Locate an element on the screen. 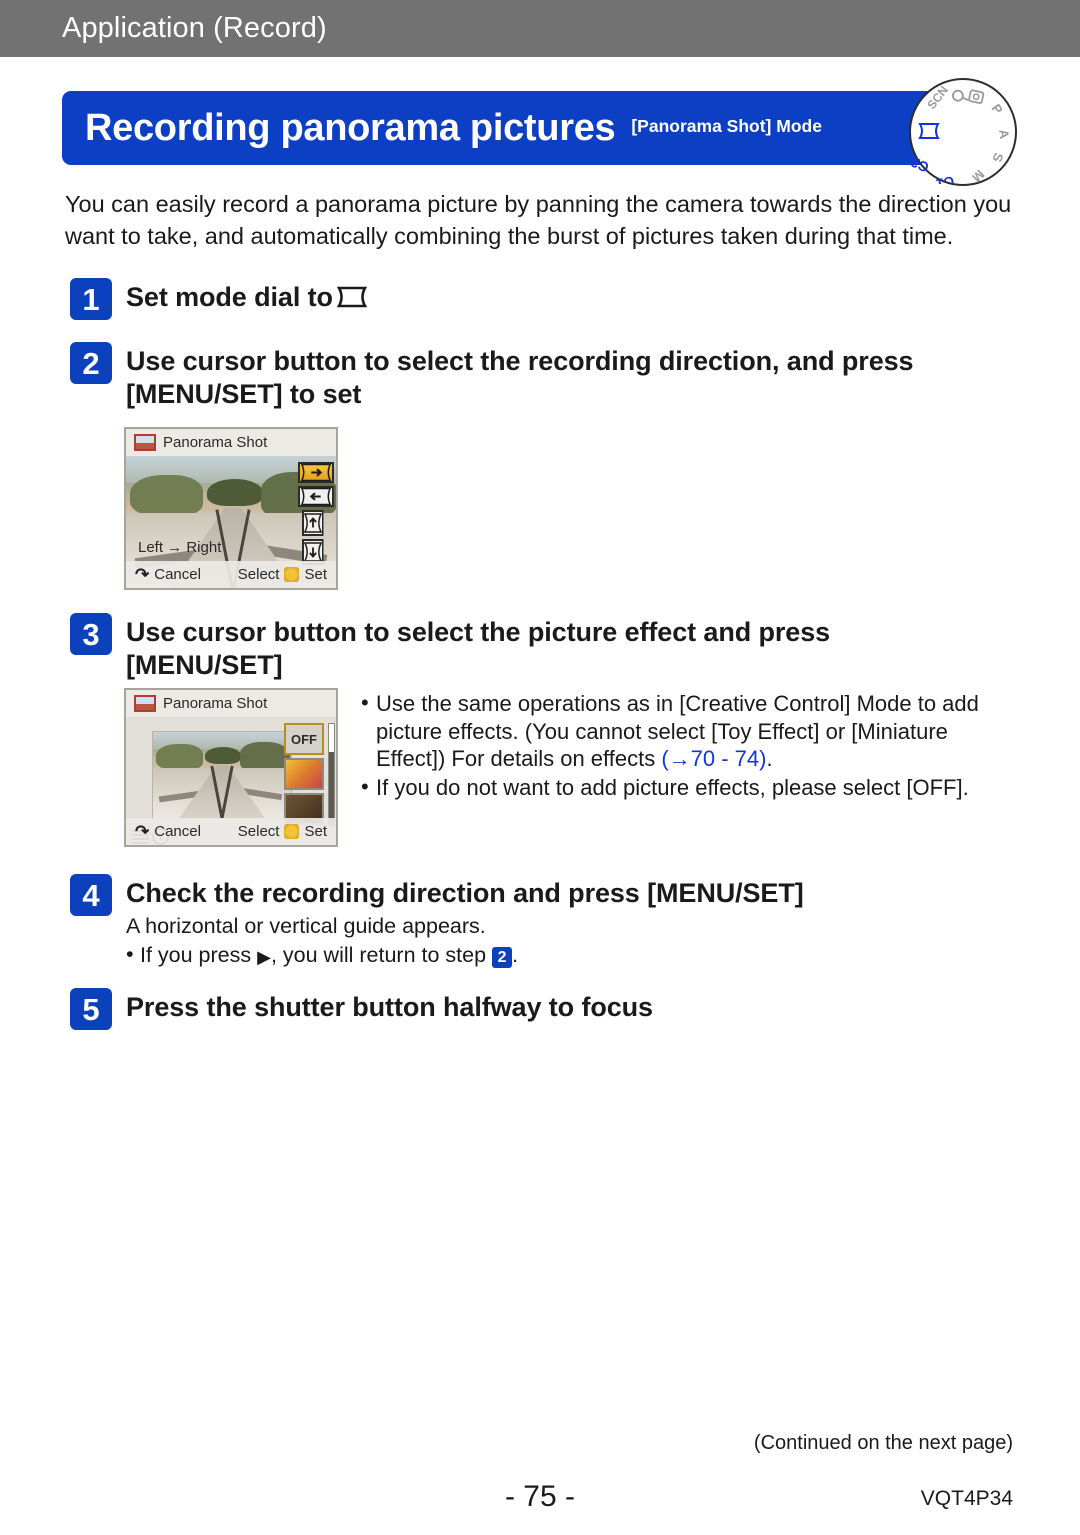  document-code: VQT4P34 is located at coordinates (966, 1498).